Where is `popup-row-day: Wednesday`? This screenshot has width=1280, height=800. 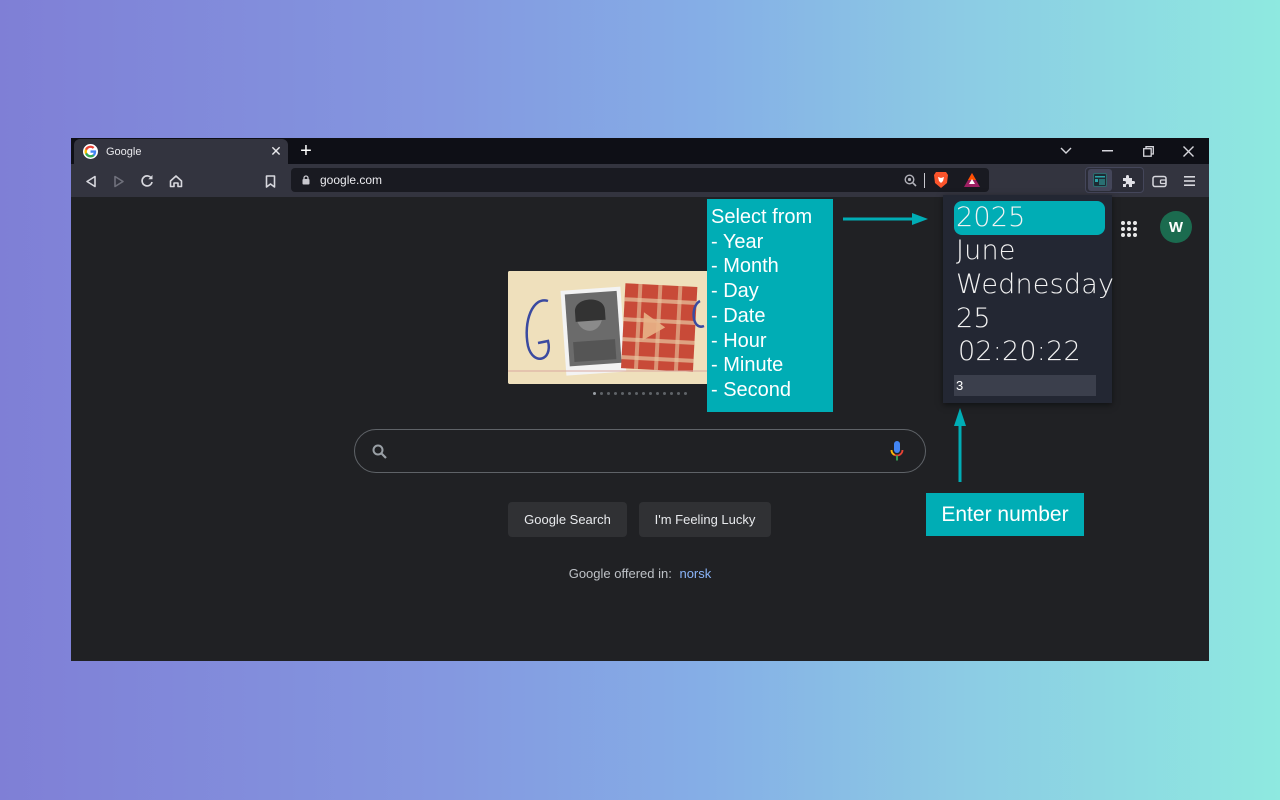 popup-row-day: Wednesday is located at coordinates (1035, 284).